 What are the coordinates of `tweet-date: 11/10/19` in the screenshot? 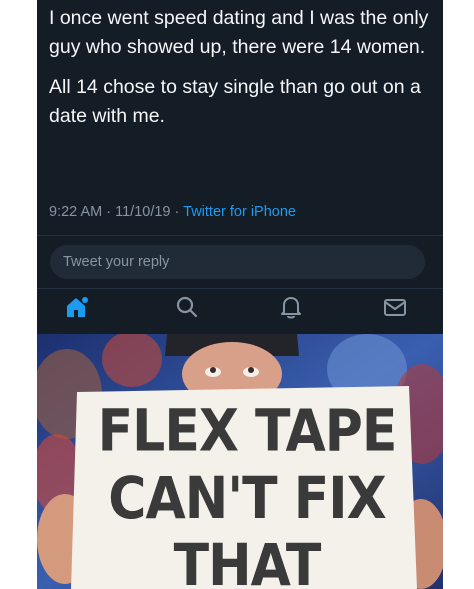 It's located at (143, 212).